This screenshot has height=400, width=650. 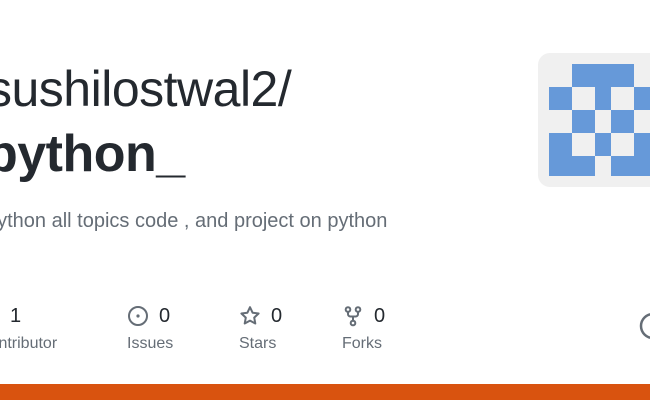 What do you see at coordinates (362, 343) in the screenshot?
I see `forks-label: Forks` at bounding box center [362, 343].